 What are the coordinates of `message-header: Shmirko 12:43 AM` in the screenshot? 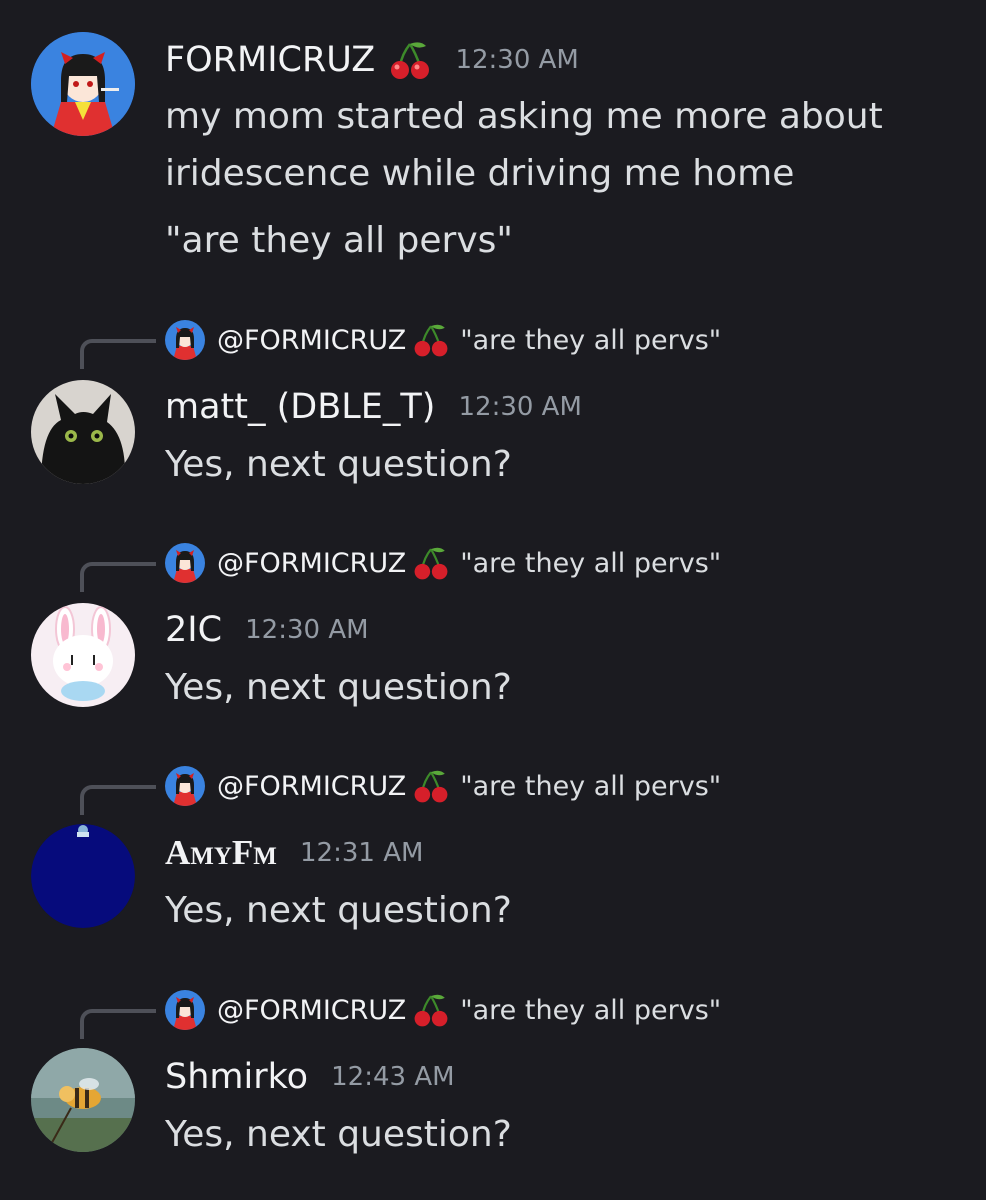 It's located at (310, 1077).